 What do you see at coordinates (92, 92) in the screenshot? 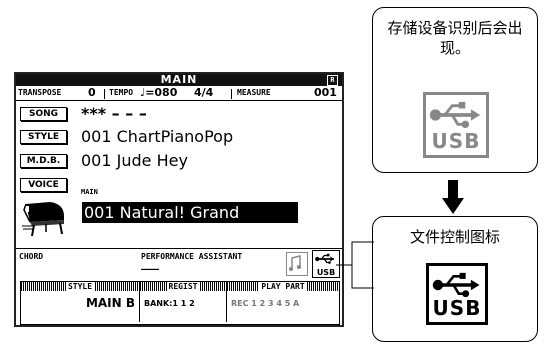
I see `transpose-value: 0` at bounding box center [92, 92].